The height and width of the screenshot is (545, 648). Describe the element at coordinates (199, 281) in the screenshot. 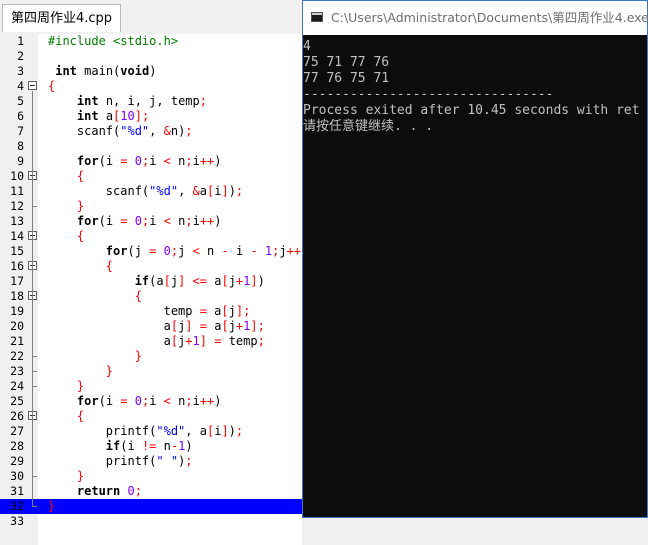

I see `code-text: if(a[j] <= a[j+1])` at that location.